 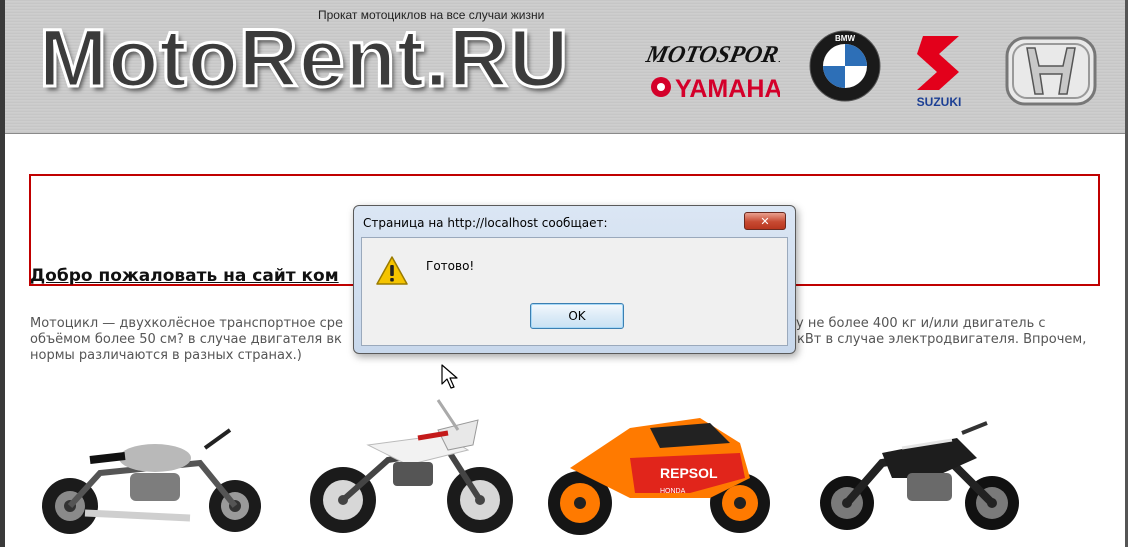 I want to click on mouse-cursor-icon, so click(x=449, y=376).